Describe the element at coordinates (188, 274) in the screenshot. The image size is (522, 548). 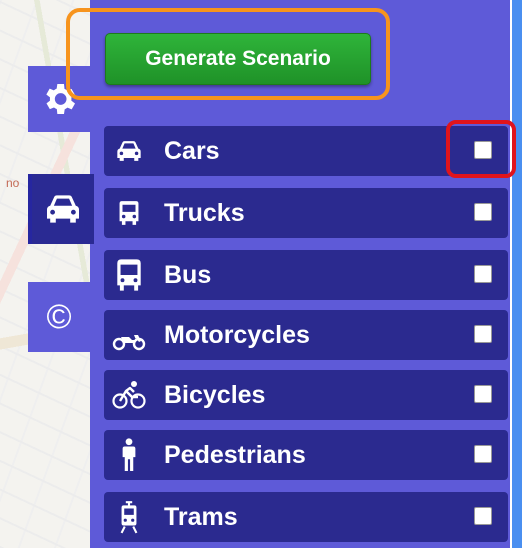
I see `vehicle-label: Bus` at that location.